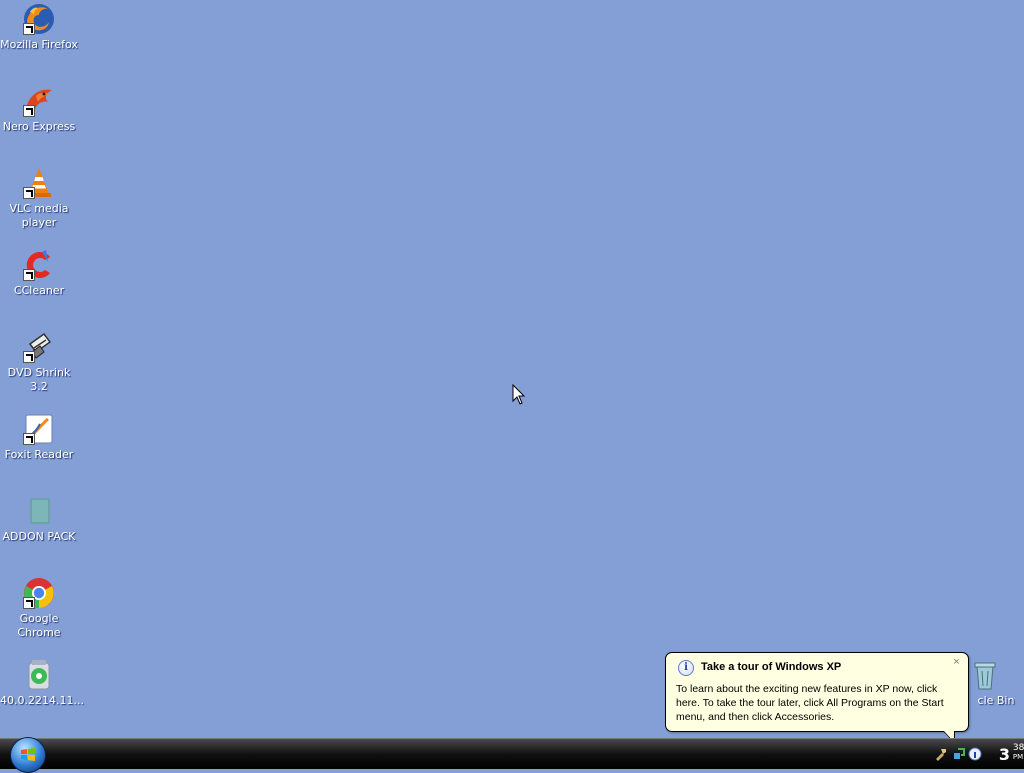 This screenshot has height=773, width=1024. Describe the element at coordinates (39, 19) in the screenshot. I see `firefox-icon` at that location.